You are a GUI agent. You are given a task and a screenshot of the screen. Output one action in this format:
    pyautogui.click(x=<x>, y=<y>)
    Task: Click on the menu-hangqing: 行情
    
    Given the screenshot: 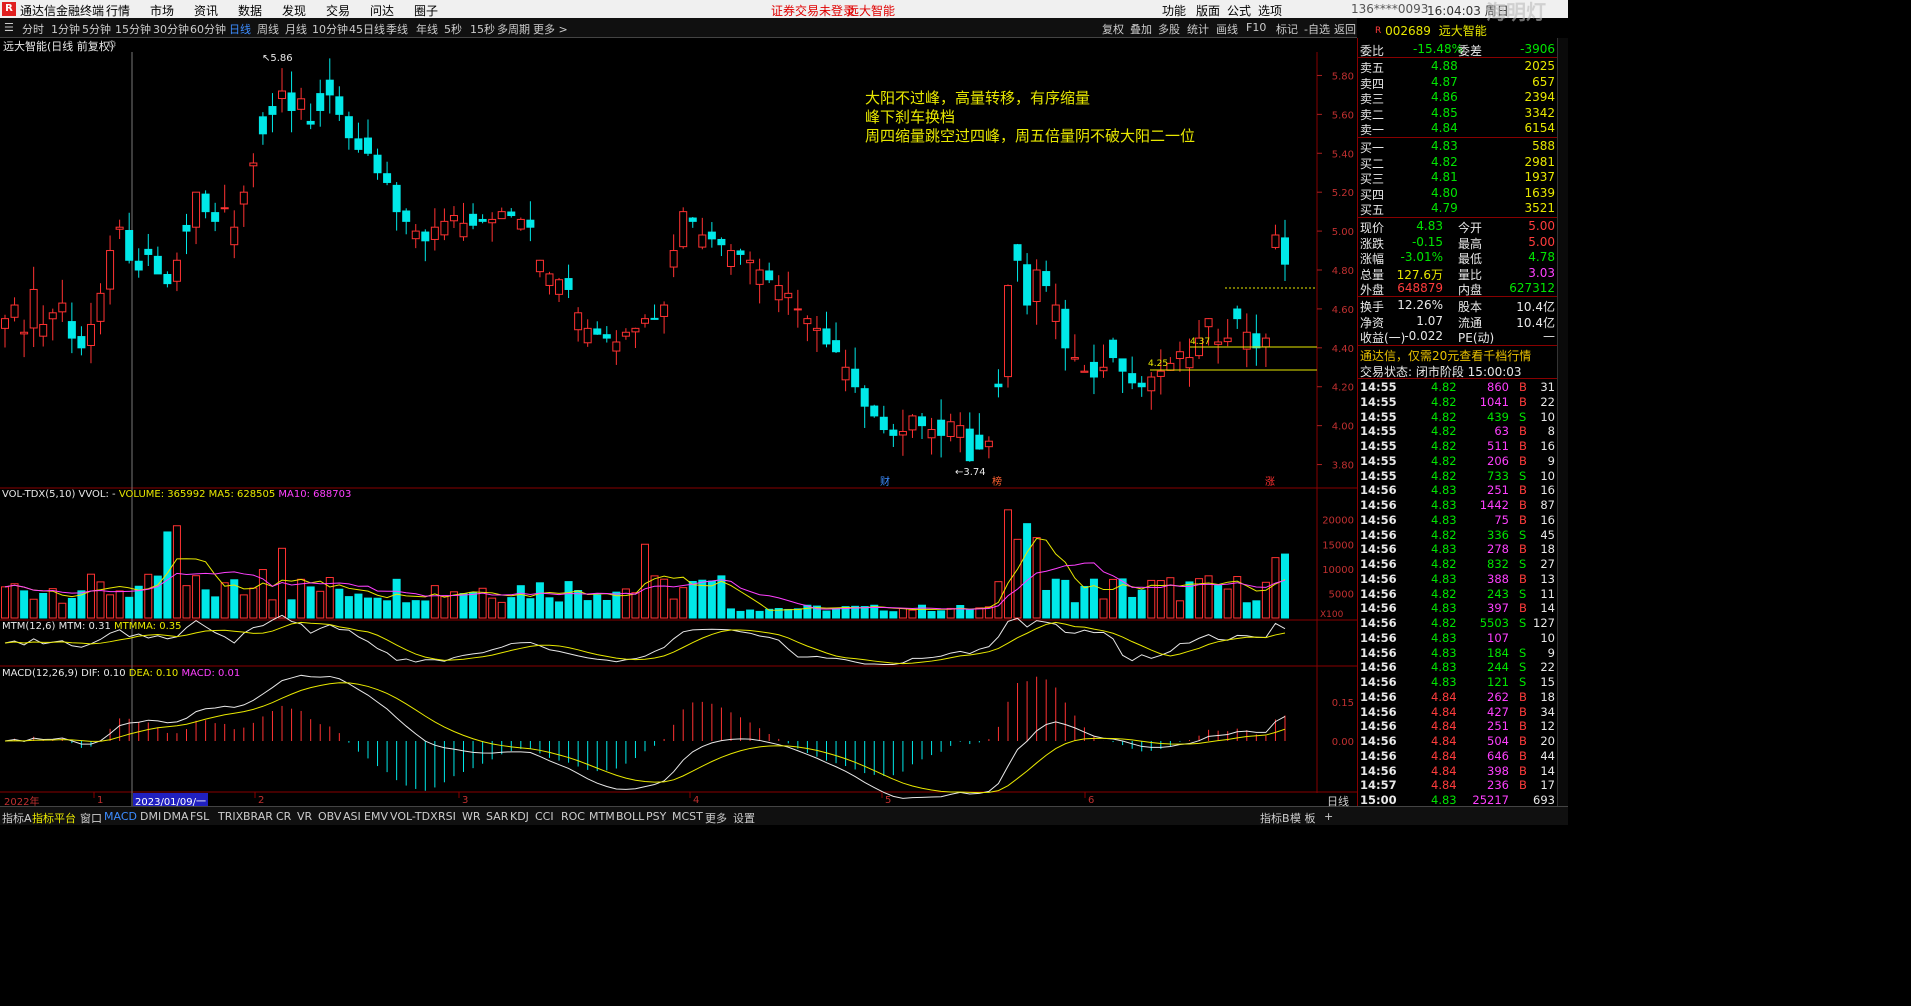 What is the action you would take?
    pyautogui.click(x=118, y=10)
    